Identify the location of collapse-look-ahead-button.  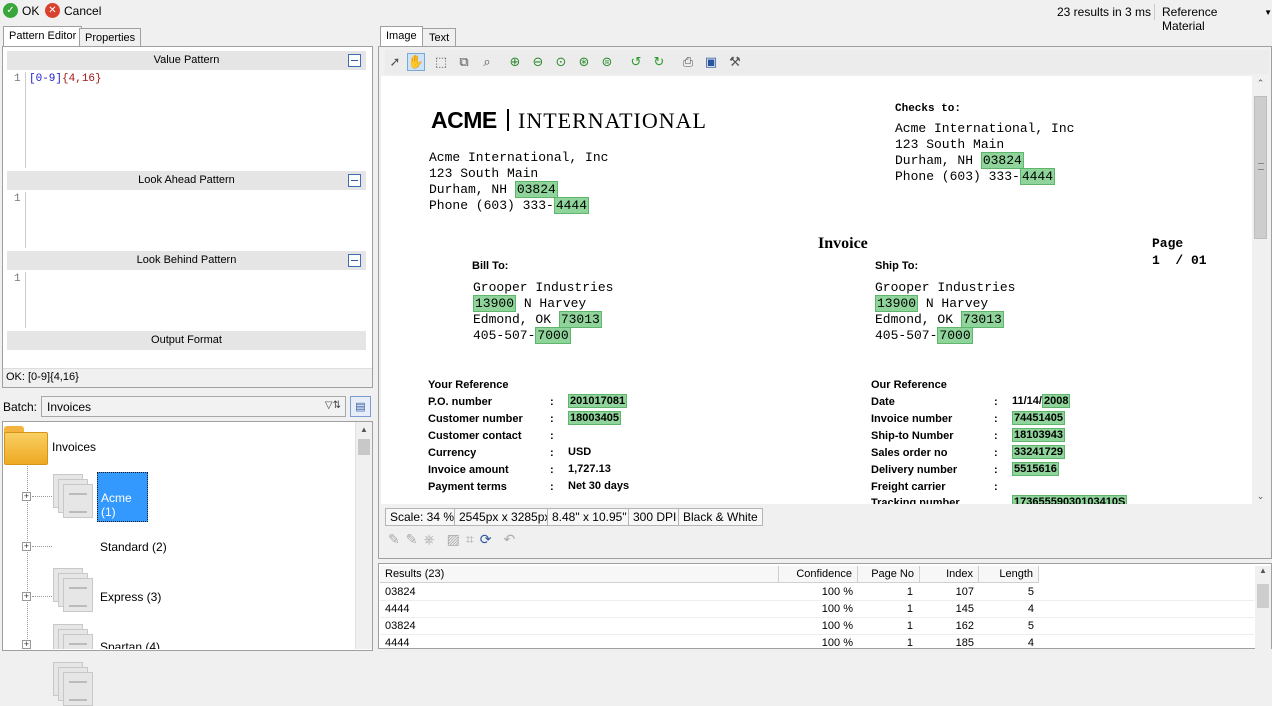
(354, 180).